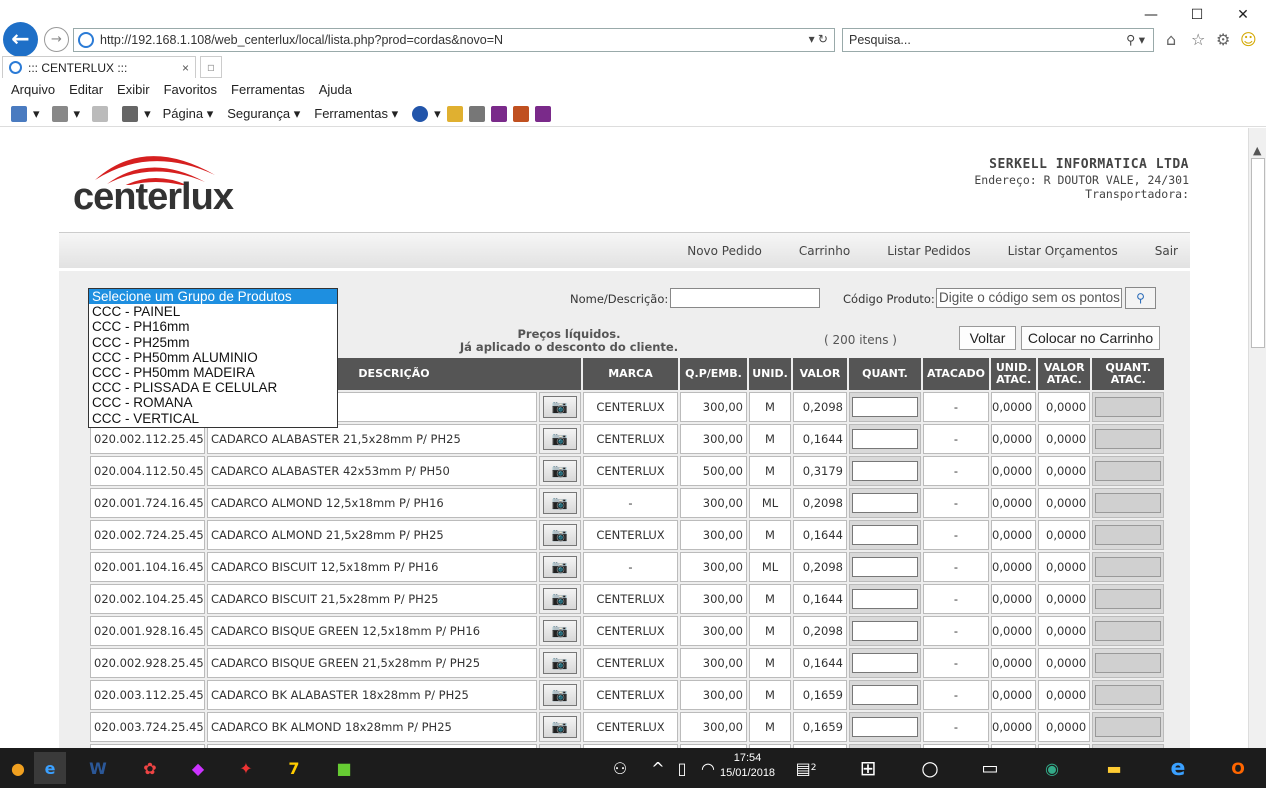  I want to click on windows-start-icon: ⊞, so click(868, 768).